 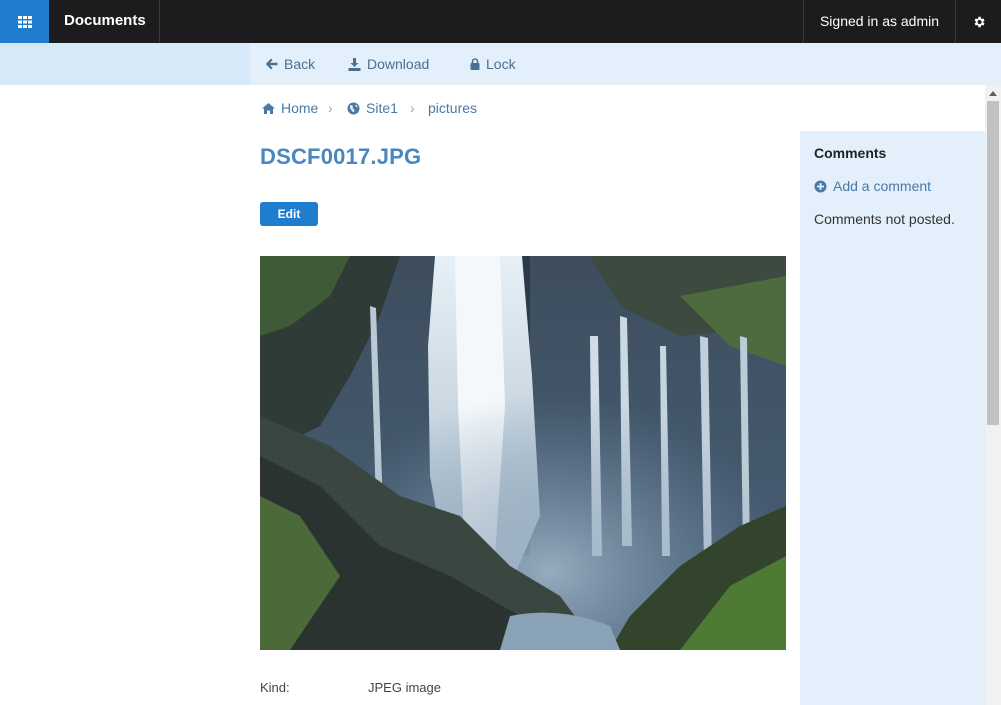 I want to click on scroll-thumb, so click(x=993, y=263).